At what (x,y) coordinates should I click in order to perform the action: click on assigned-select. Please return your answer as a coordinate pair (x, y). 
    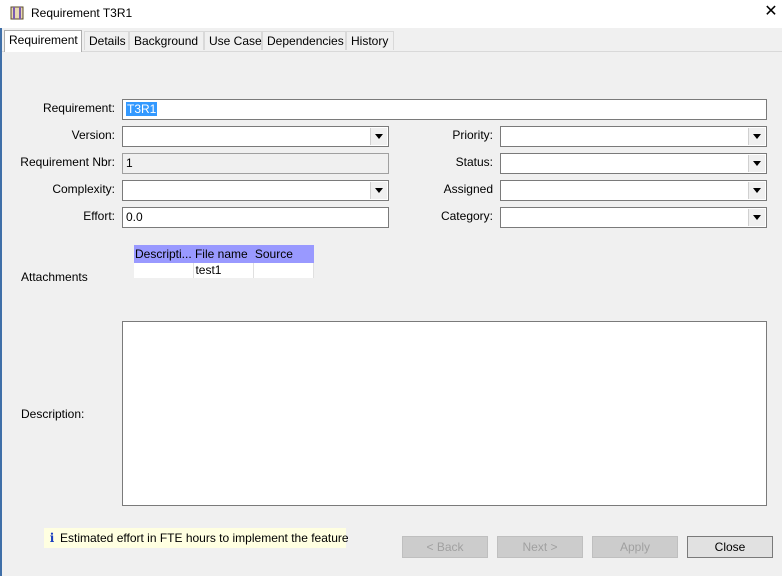
    Looking at the image, I should click on (633, 190).